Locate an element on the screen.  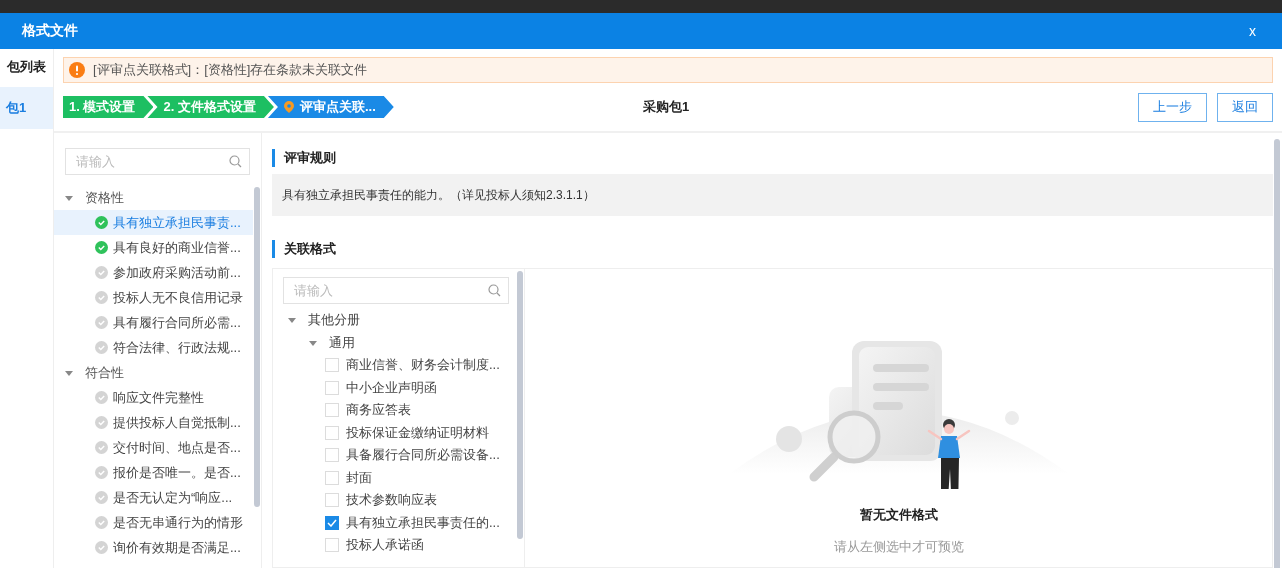
tree-item: 是否无串通行为的情形 is located at coordinates (153, 522).